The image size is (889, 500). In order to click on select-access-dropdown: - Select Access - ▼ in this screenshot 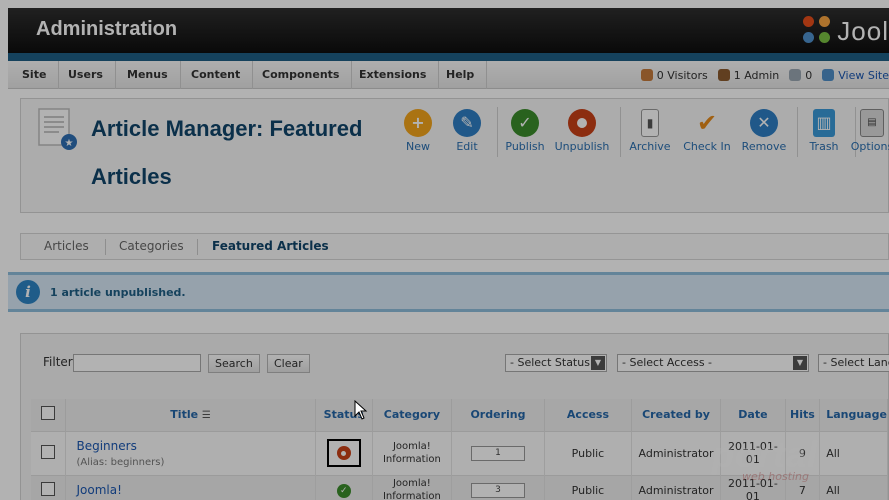, I will do `click(713, 363)`.